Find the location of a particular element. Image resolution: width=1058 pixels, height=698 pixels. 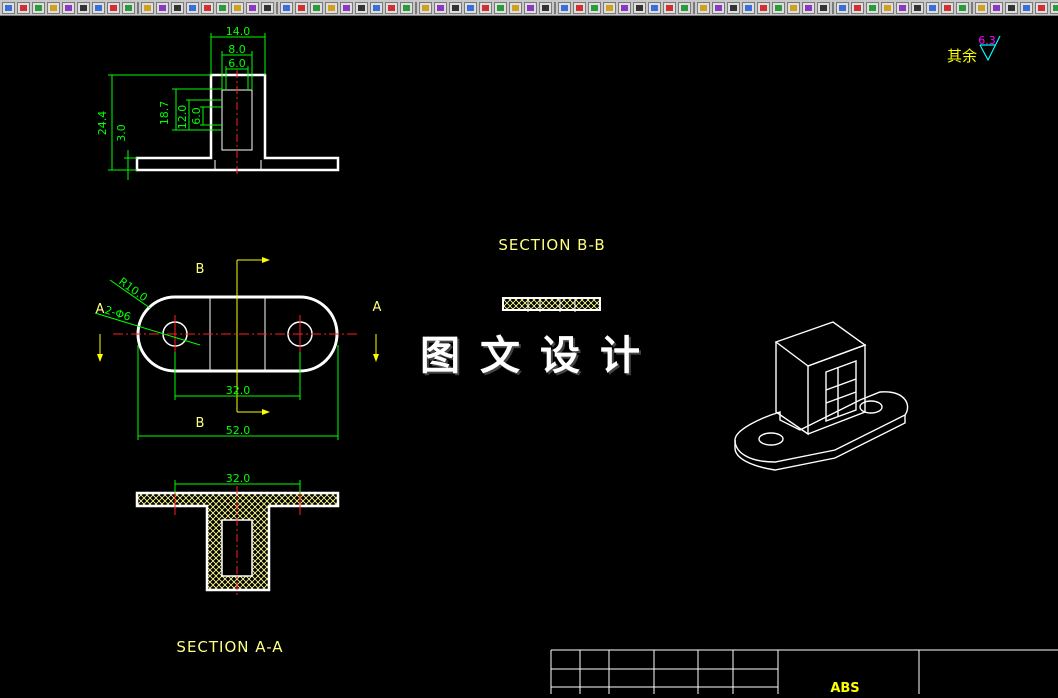

dim-aa-32: 32.0 is located at coordinates (238, 478).